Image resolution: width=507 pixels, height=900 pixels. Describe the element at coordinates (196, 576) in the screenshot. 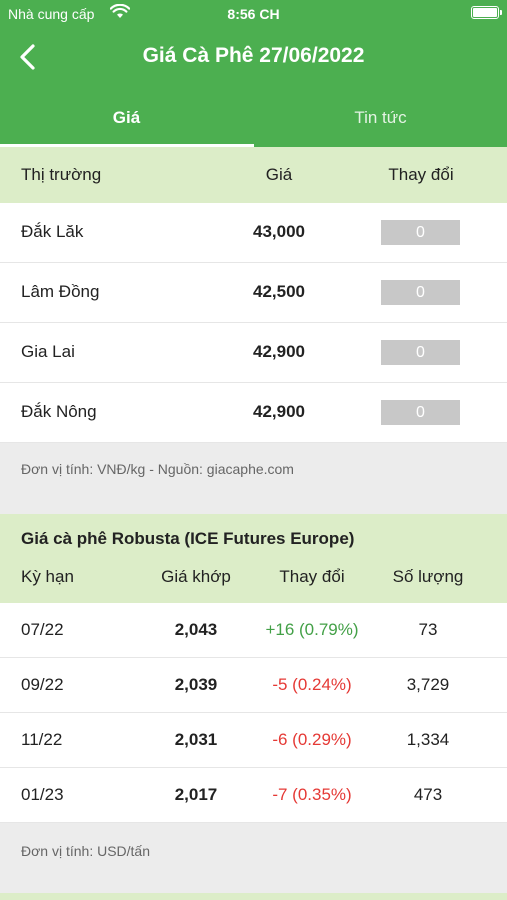

I see `header-match-price: Giá khớp` at that location.